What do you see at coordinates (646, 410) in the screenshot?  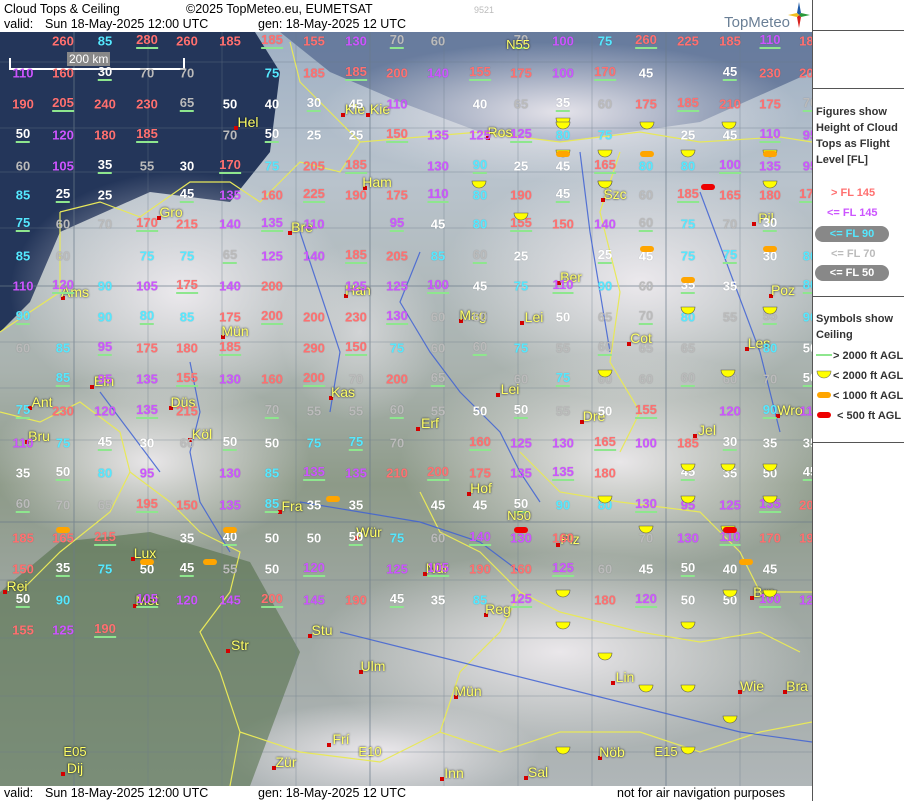 I see `cloud-top-value: 155` at bounding box center [646, 410].